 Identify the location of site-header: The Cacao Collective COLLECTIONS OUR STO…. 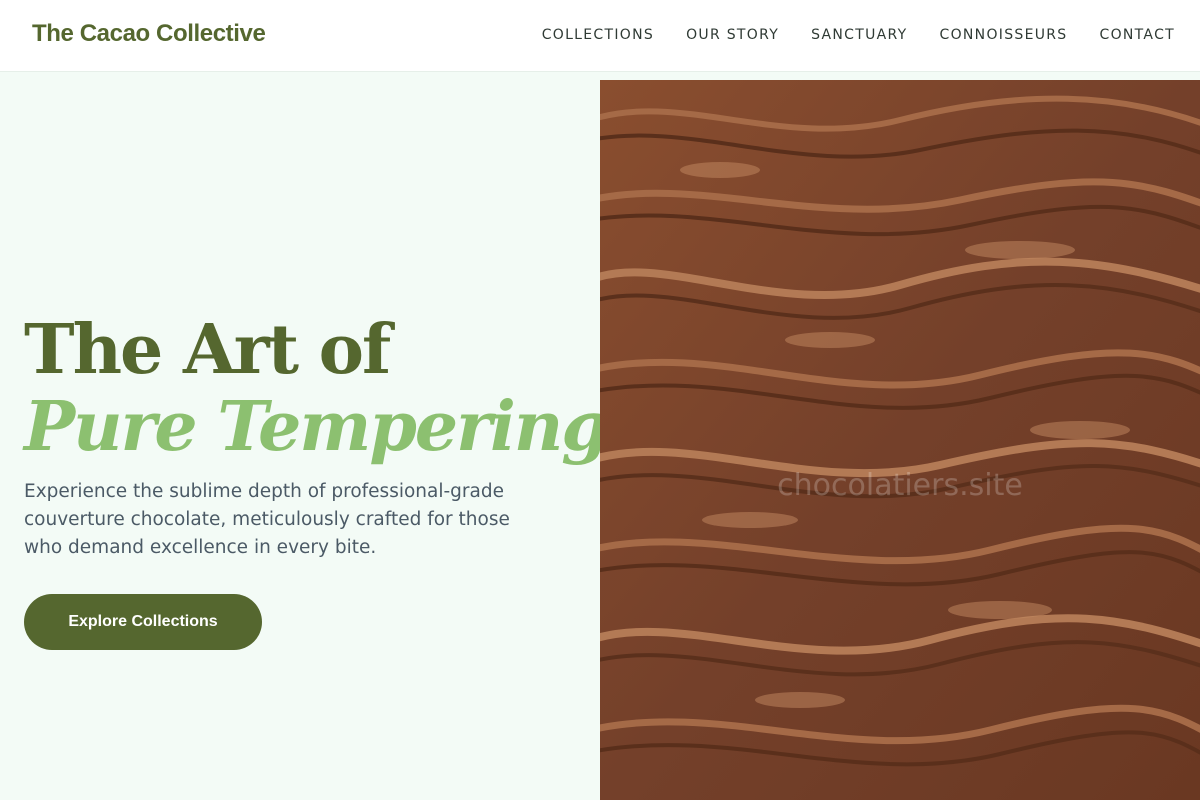
(600, 36).